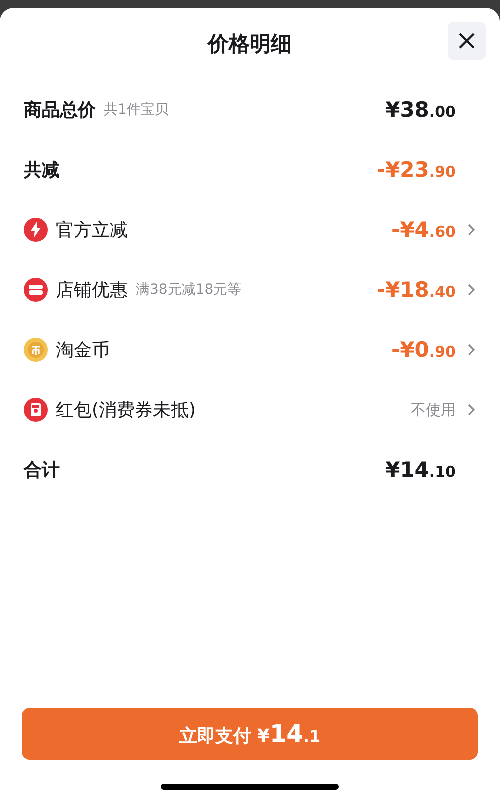 The image size is (500, 796). What do you see at coordinates (421, 470) in the screenshot?
I see `price-text: ¥14.10` at bounding box center [421, 470].